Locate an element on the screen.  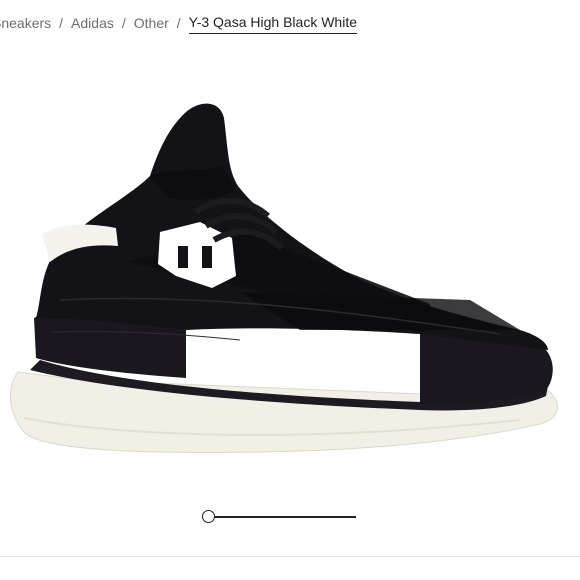
image-gallery-slider is located at coordinates (280, 517).